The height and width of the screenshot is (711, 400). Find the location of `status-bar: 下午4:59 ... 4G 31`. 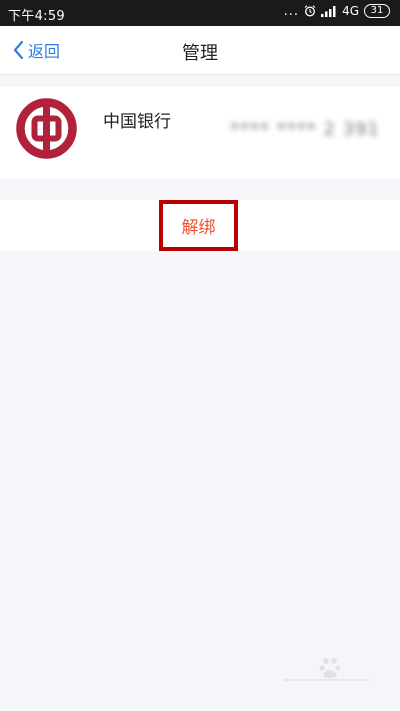

status-bar: 下午4:59 ... 4G 31 is located at coordinates (200, 13).